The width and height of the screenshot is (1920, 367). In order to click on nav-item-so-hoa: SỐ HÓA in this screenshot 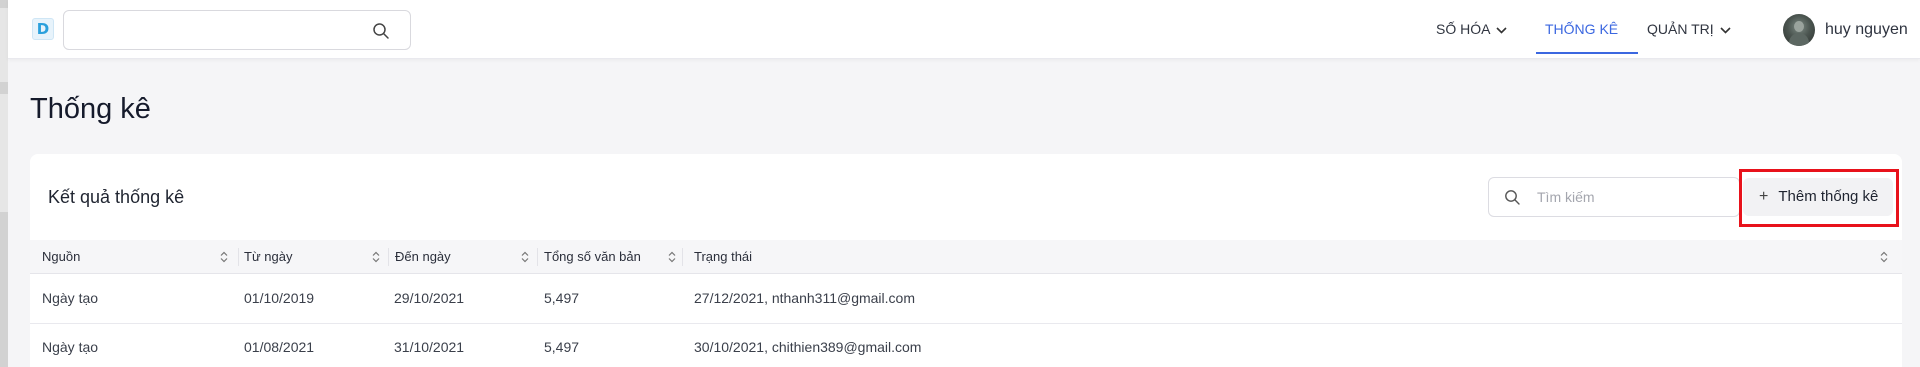, I will do `click(1472, 29)`.